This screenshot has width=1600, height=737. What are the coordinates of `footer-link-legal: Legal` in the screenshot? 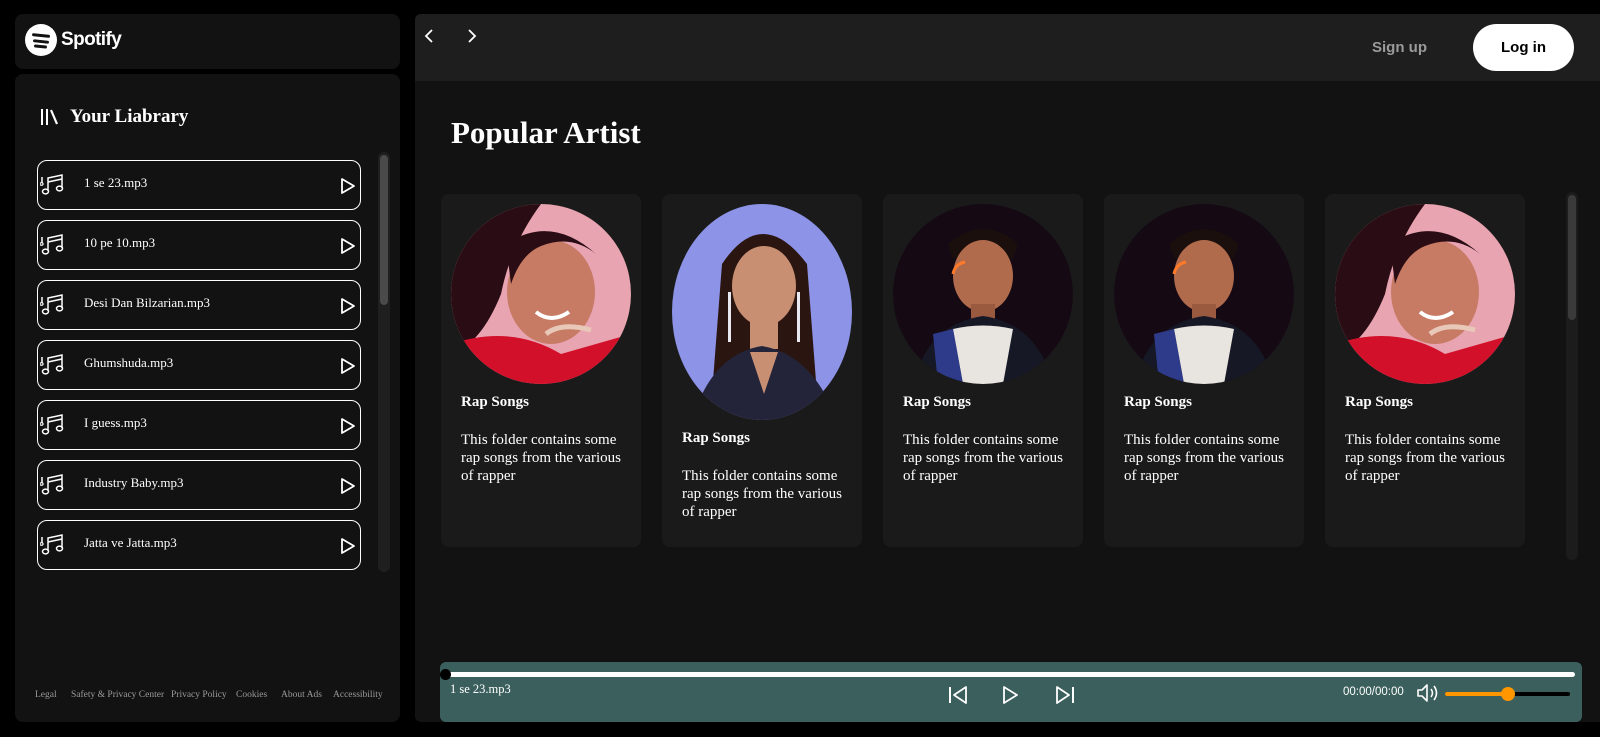 It's located at (53, 695).